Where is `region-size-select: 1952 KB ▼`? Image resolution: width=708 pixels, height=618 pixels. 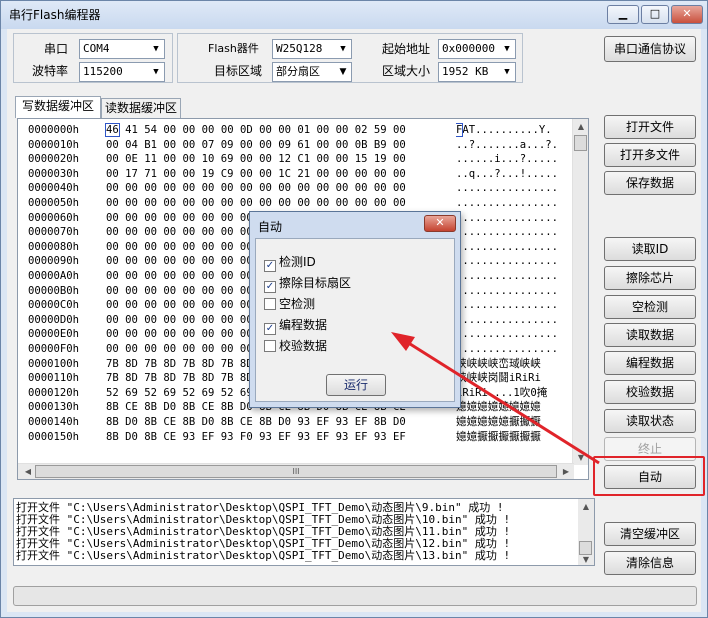 region-size-select: 1952 KB ▼ is located at coordinates (477, 72).